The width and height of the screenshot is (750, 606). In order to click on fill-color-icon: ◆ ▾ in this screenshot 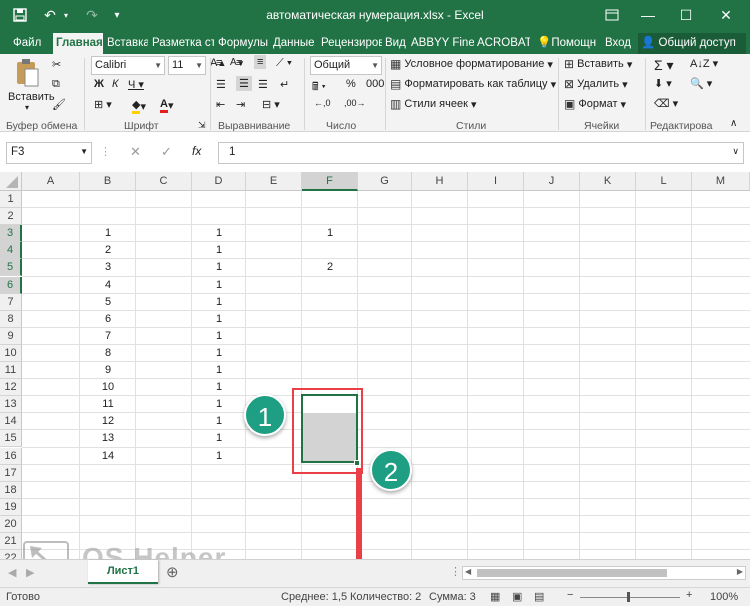, I will do `click(139, 106)`.